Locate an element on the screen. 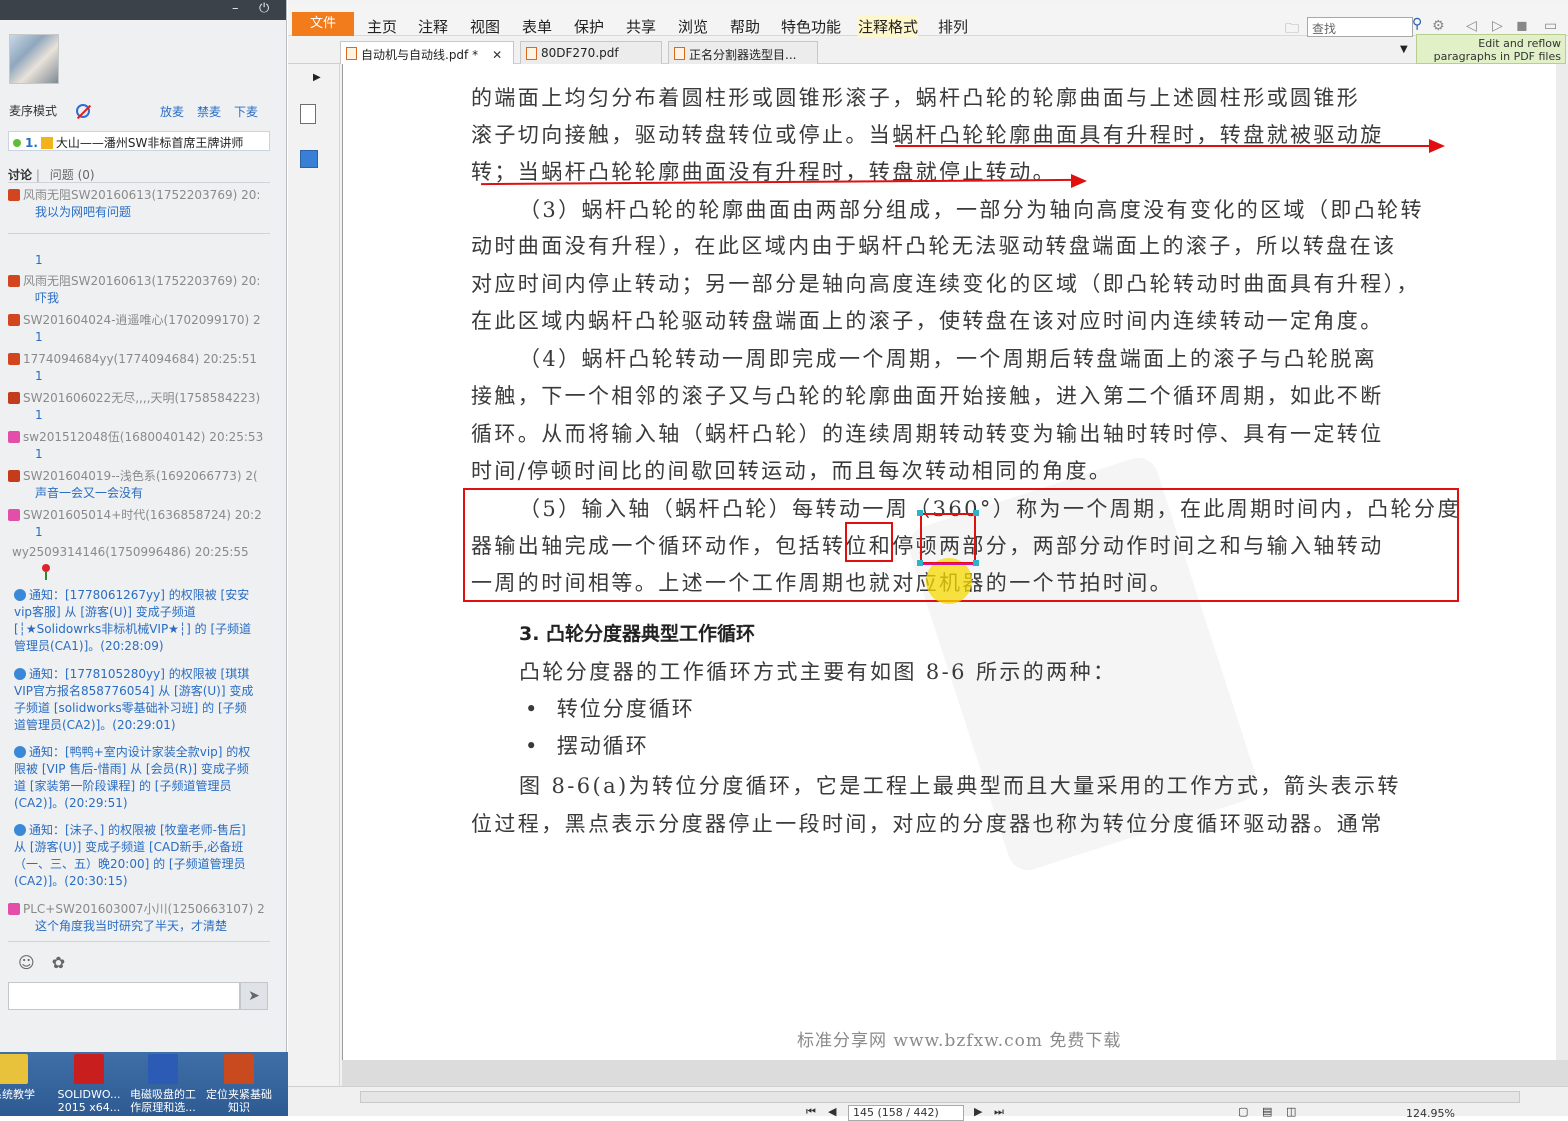 The height and width of the screenshot is (1121, 1568). menu-arrange: 排列 is located at coordinates (953, 26).